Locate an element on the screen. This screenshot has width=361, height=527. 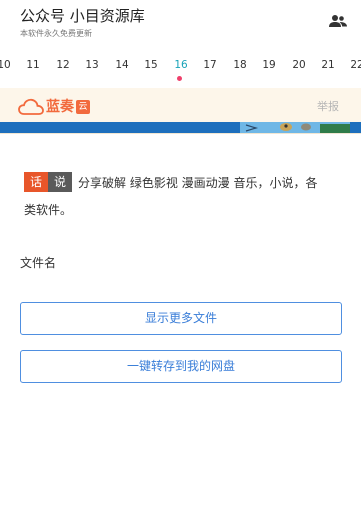
lanzou-logo: 蓝奏 云 is located at coordinates (54, 107).